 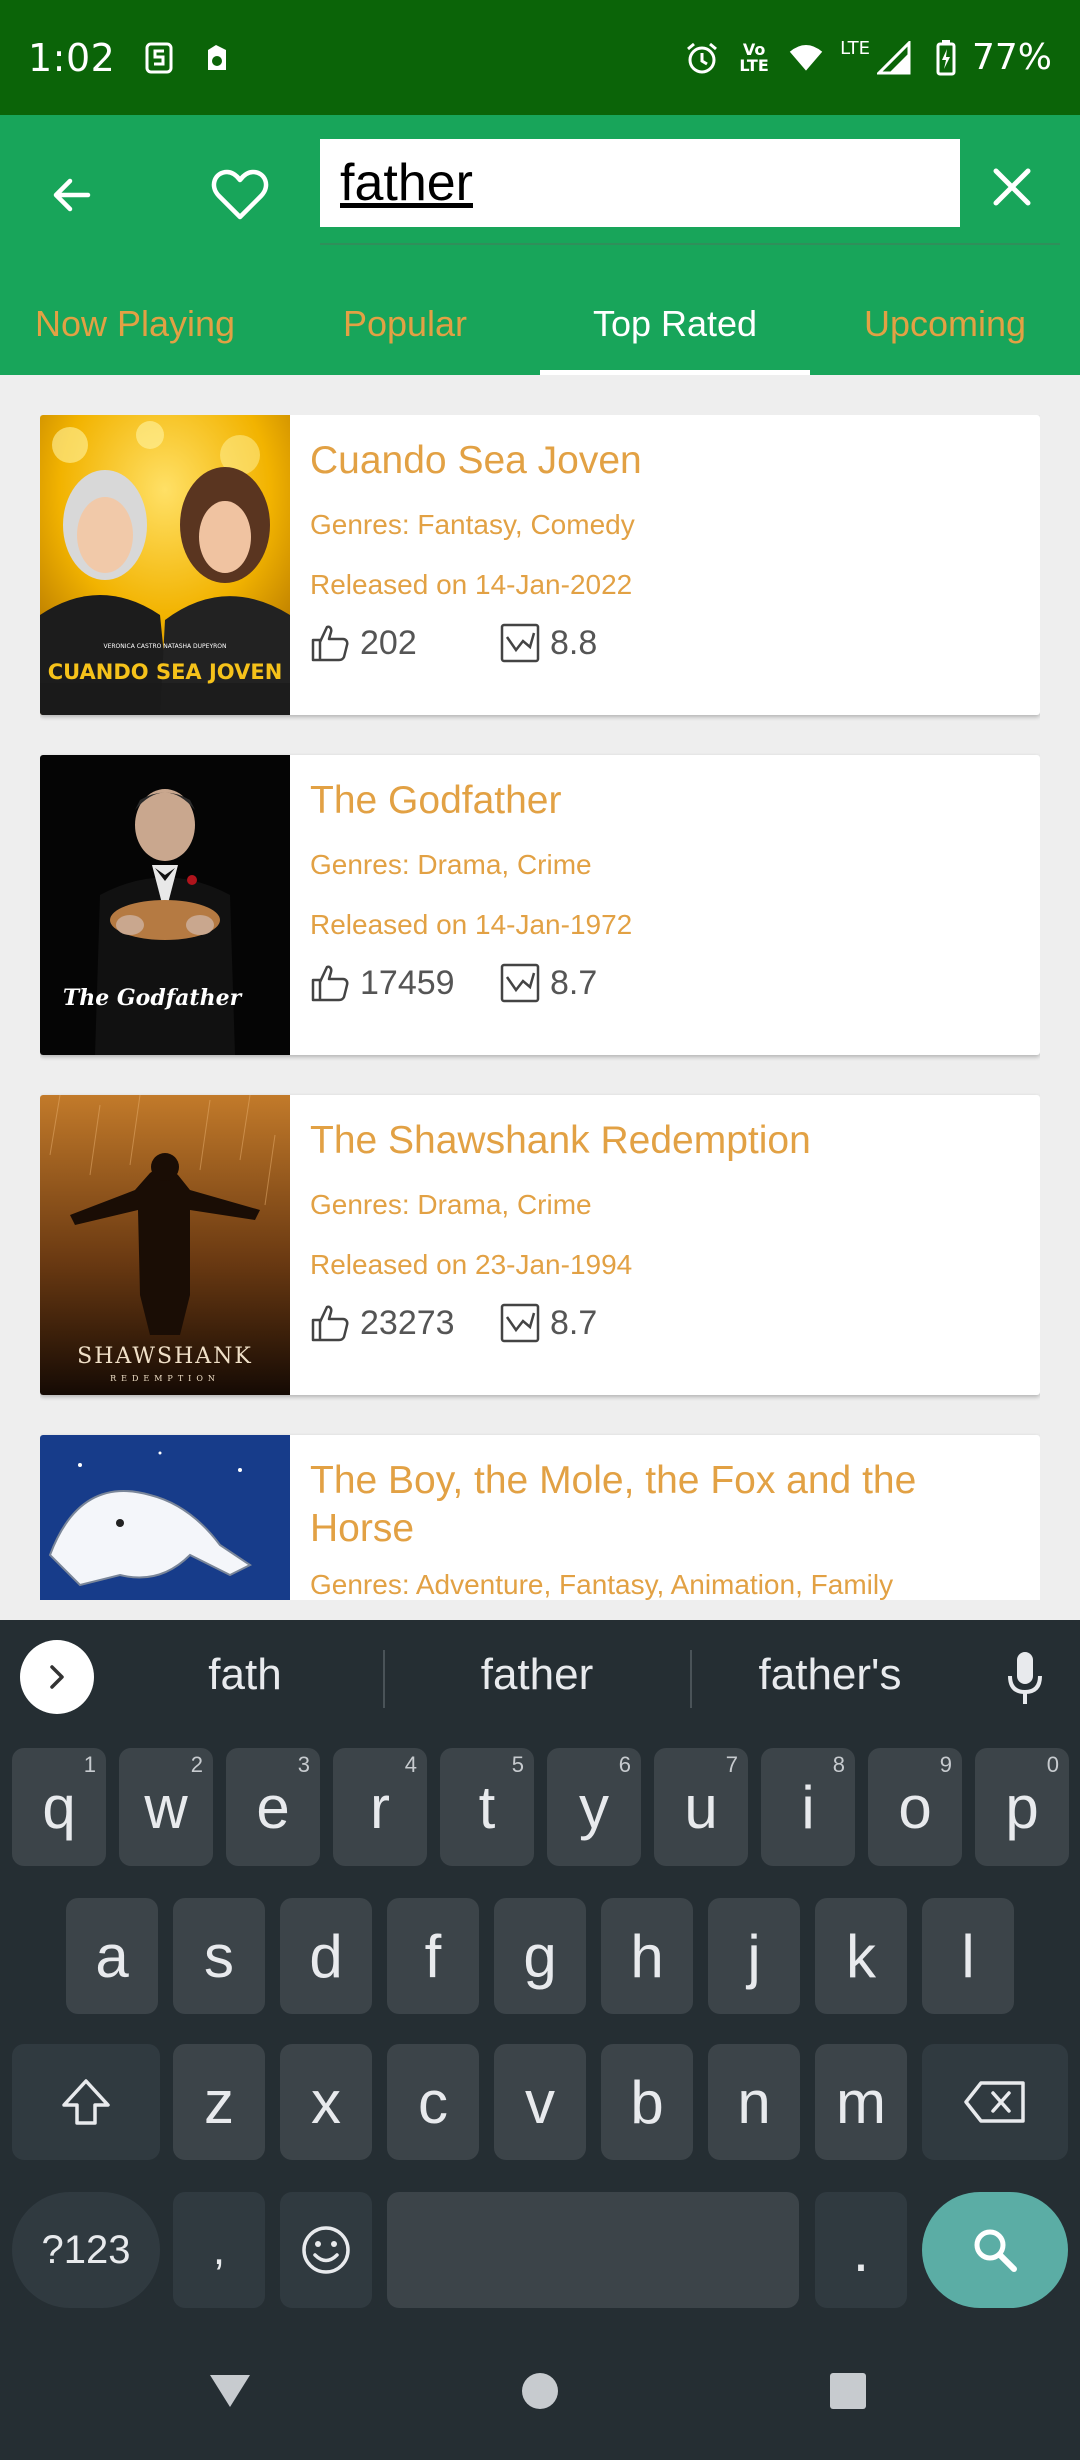 What do you see at coordinates (135, 325) in the screenshot?
I see `tab-now-playing: Now Playing` at bounding box center [135, 325].